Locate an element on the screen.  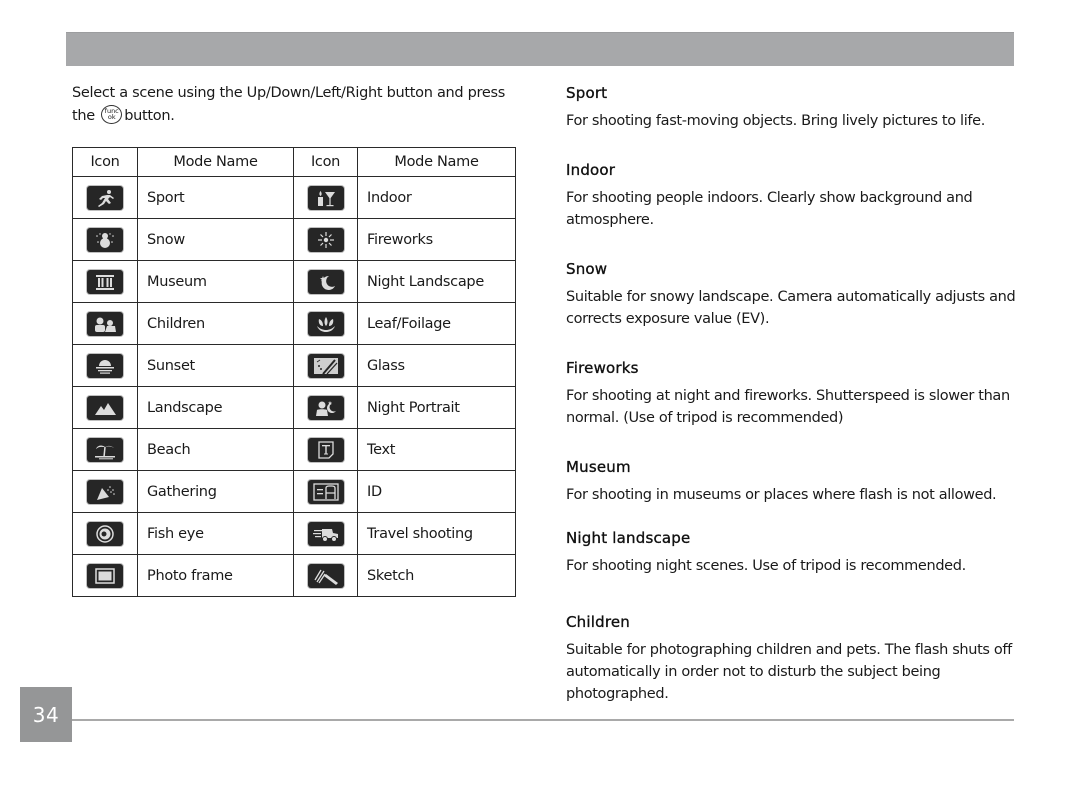
sport-icon is located at coordinates (105, 197).